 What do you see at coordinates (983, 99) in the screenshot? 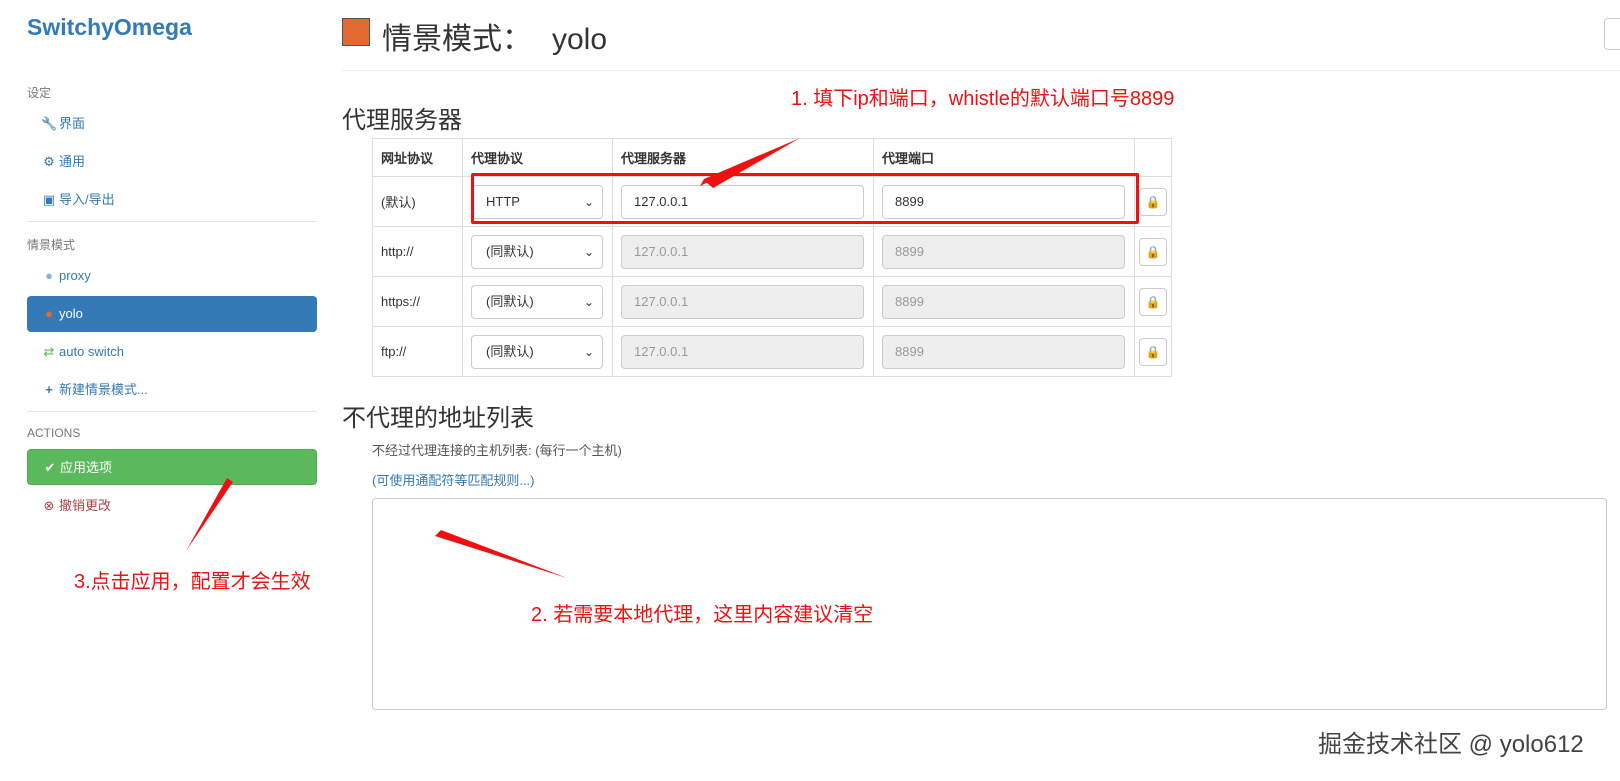
I see `annotation-note-1: 1. 填下ip和端口，whistle的默认端口号8899` at bounding box center [983, 99].